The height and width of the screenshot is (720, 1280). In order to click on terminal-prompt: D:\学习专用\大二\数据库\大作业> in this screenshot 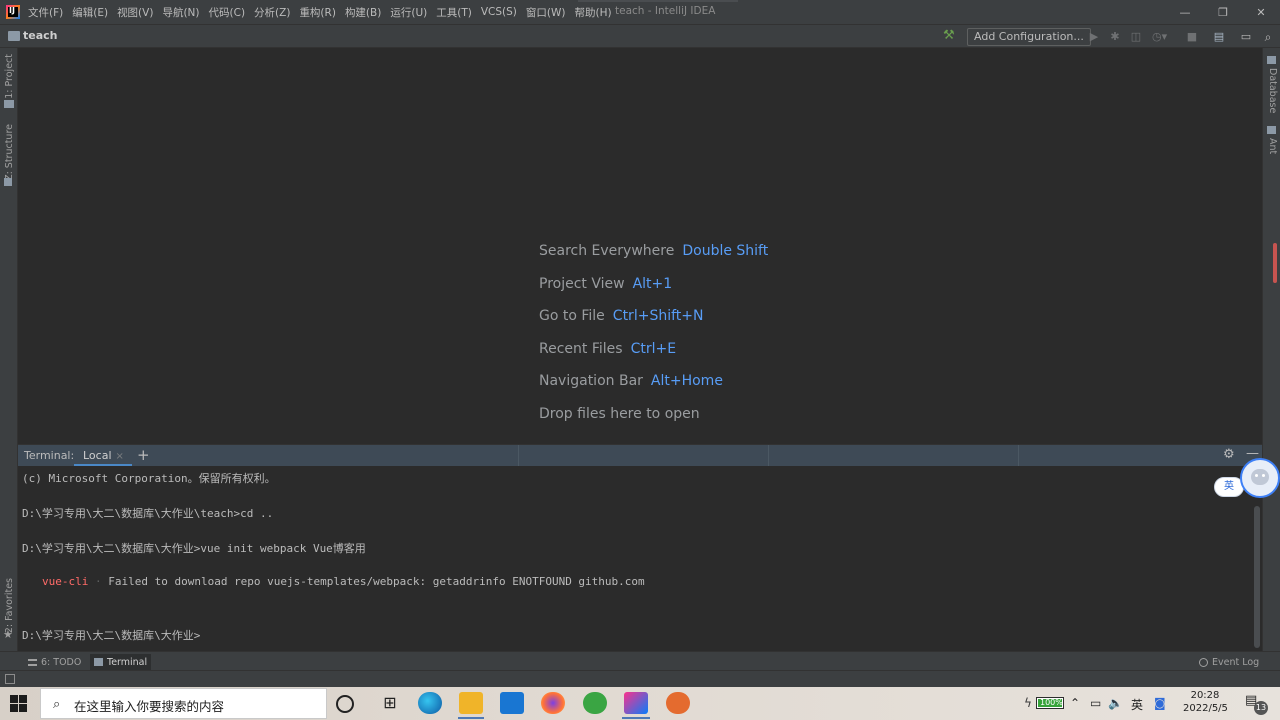, I will do `click(111, 635)`.